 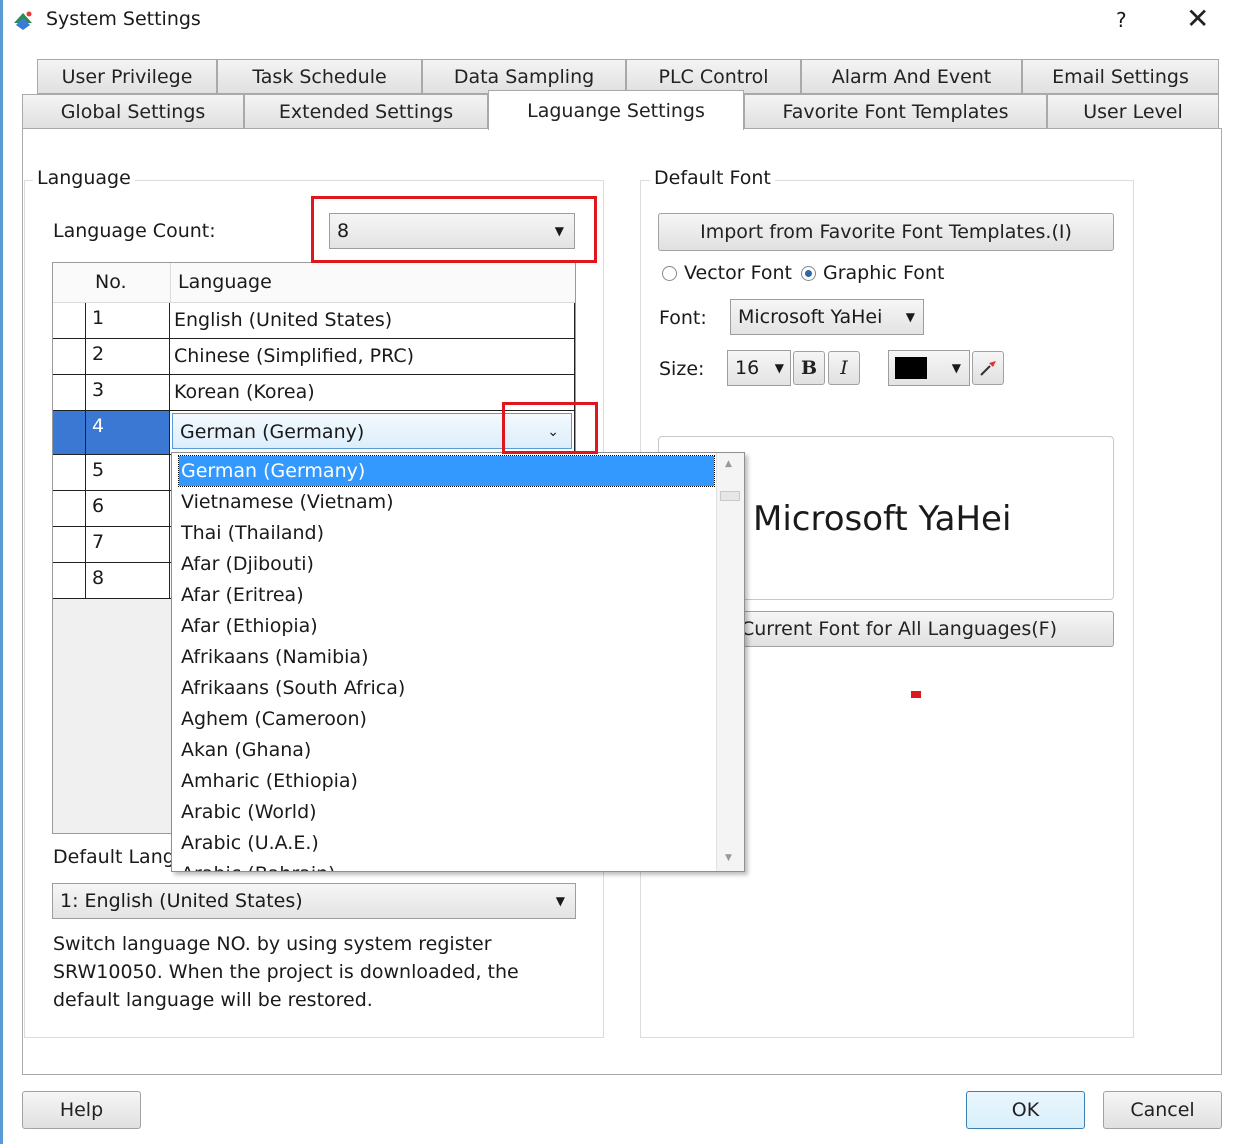 I want to click on tab-language-settings: Laguange Settings, so click(x=616, y=110).